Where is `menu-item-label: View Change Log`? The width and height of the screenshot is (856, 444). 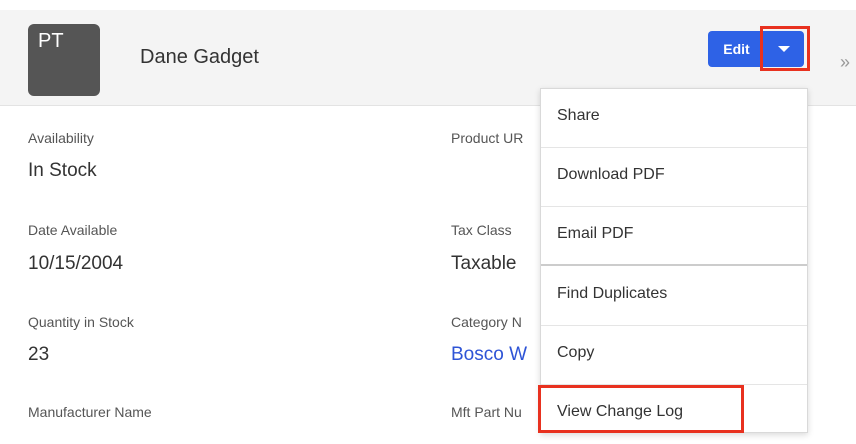
menu-item-label: View Change Log is located at coordinates (620, 411).